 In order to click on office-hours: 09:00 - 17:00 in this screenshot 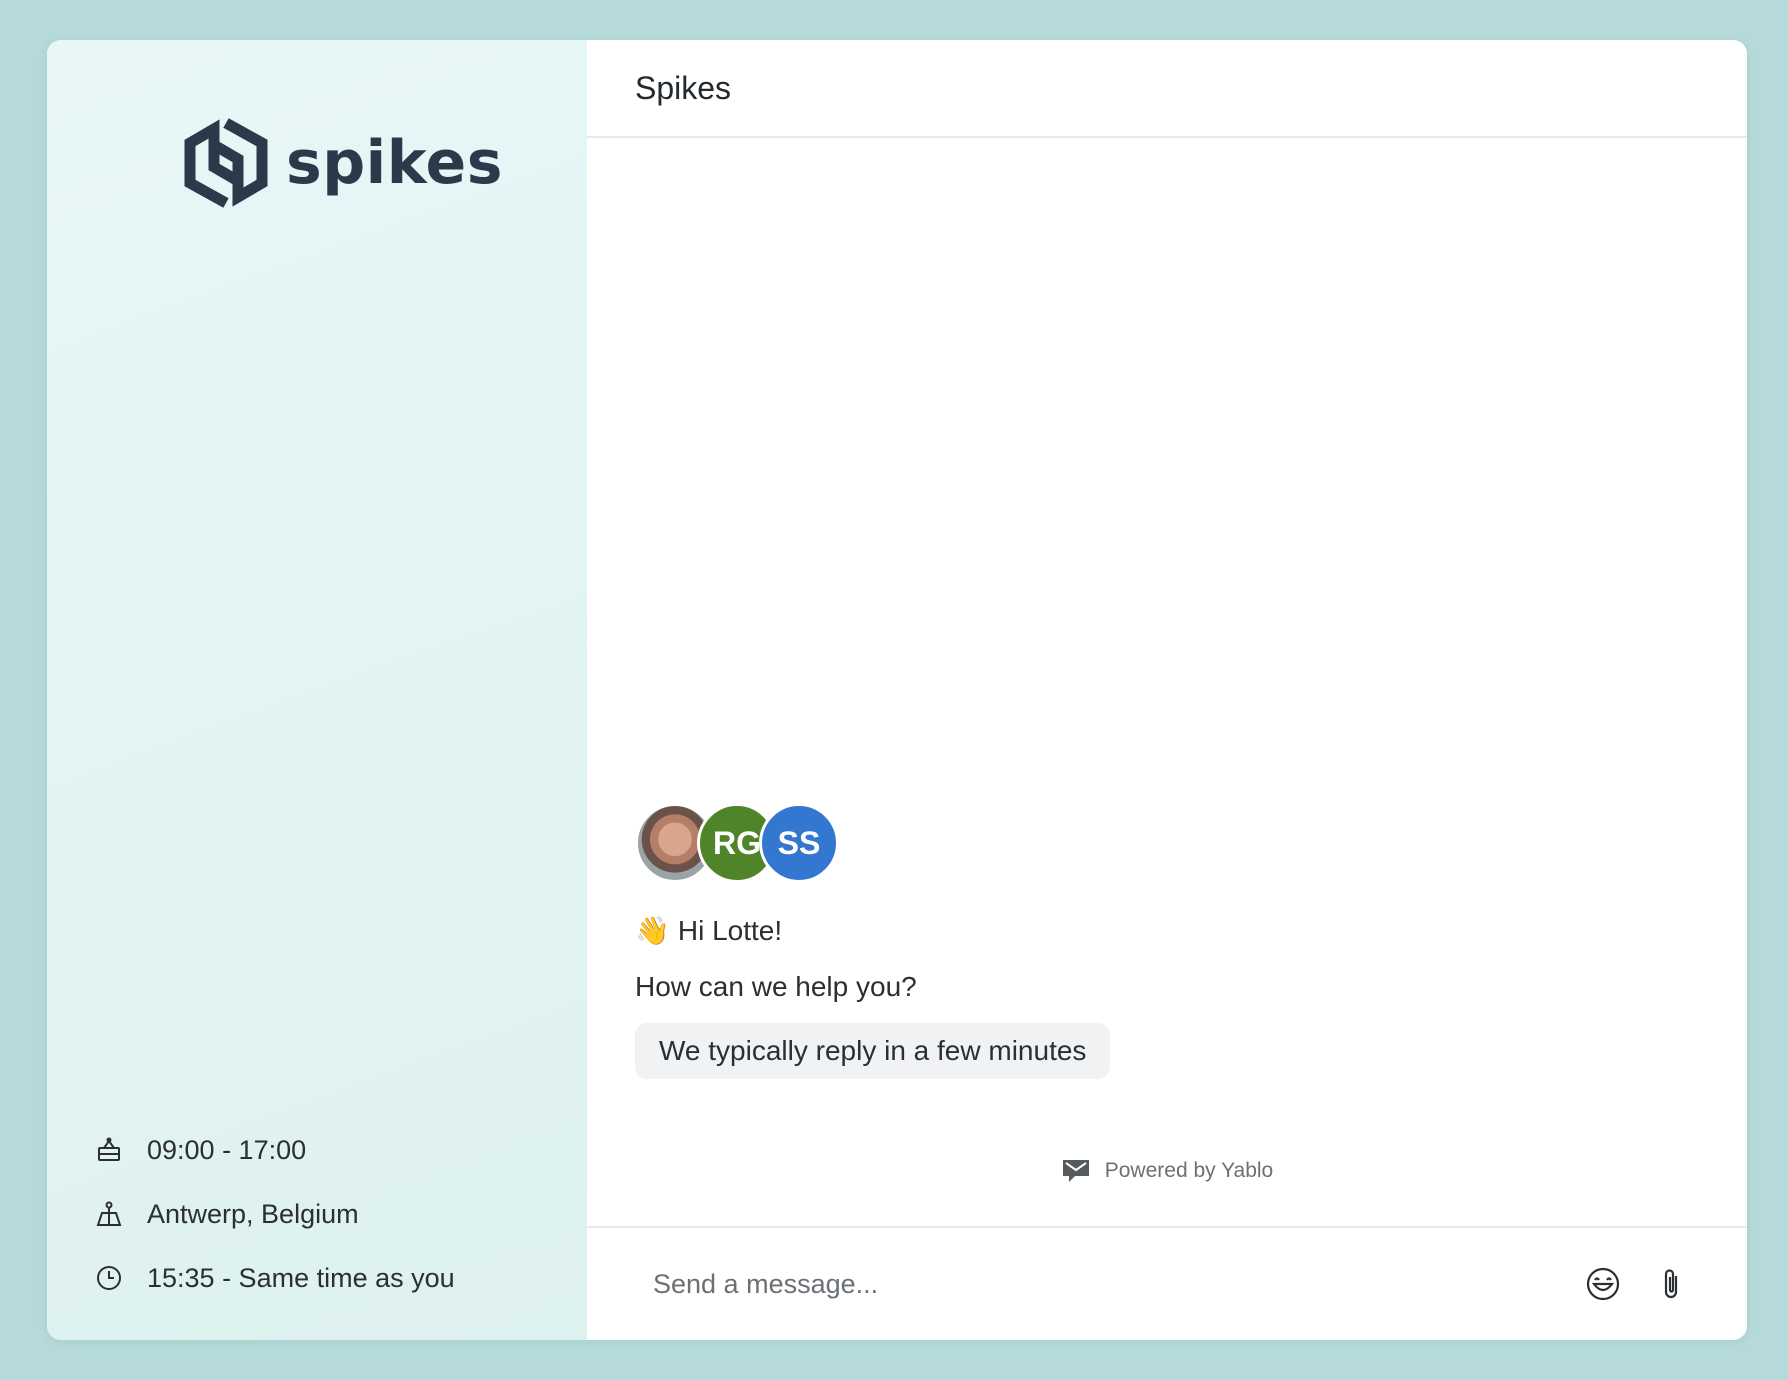, I will do `click(275, 1150)`.